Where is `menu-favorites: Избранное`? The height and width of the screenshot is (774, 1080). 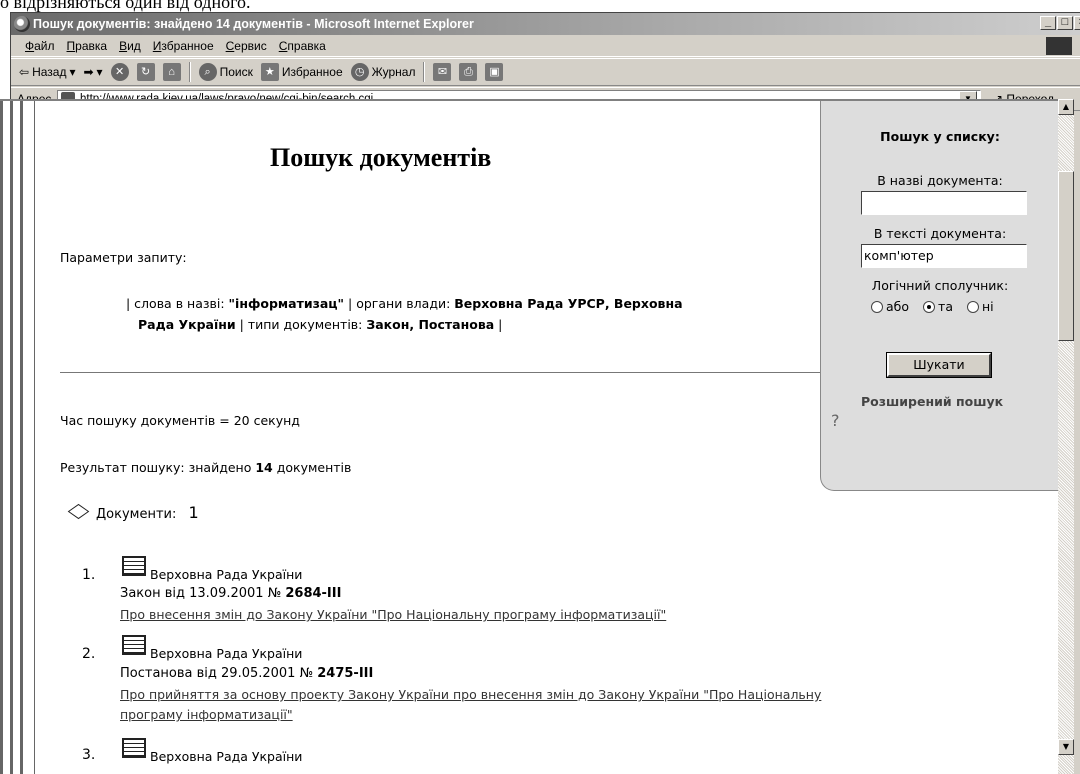
menu-favorites: Избранное is located at coordinates (183, 45).